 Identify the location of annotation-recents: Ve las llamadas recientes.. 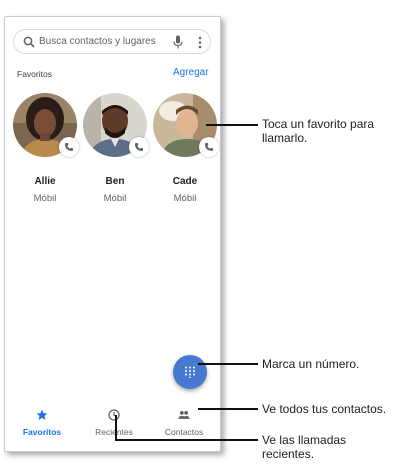
(304, 447).